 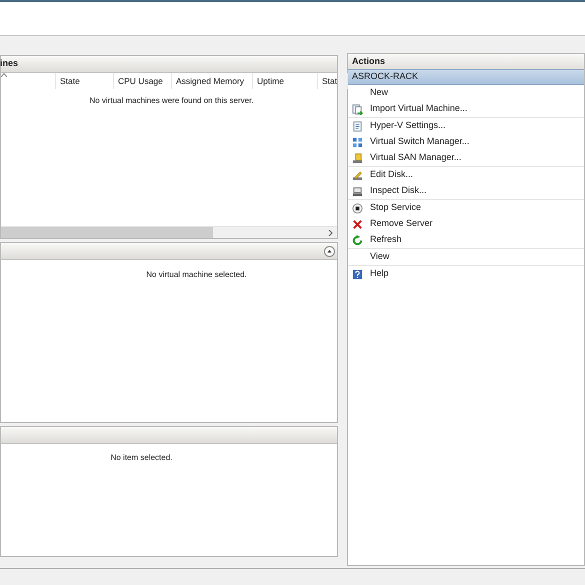 I want to click on document-icon, so click(x=357, y=126).